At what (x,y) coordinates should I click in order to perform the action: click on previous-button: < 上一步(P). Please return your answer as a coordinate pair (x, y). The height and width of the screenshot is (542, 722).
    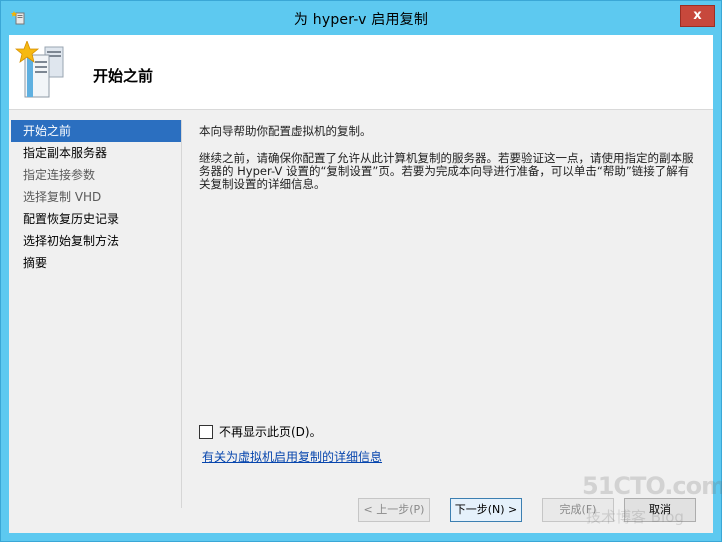
    Looking at the image, I should click on (394, 510).